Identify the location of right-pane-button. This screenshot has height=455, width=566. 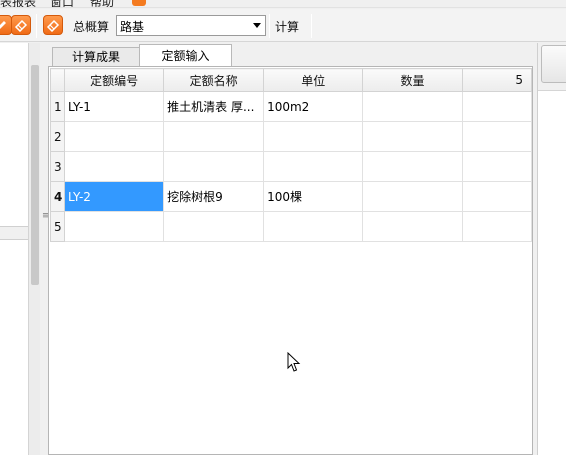
(553, 64).